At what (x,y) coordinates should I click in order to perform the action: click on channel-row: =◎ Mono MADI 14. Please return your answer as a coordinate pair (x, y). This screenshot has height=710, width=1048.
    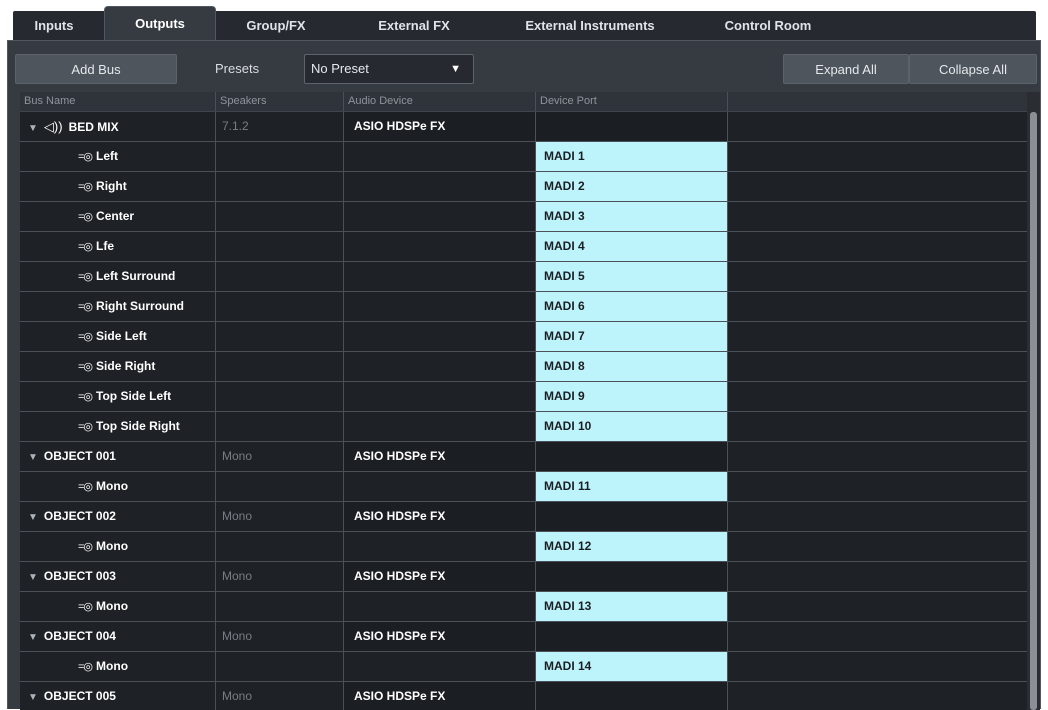
    Looking at the image, I should click on (524, 667).